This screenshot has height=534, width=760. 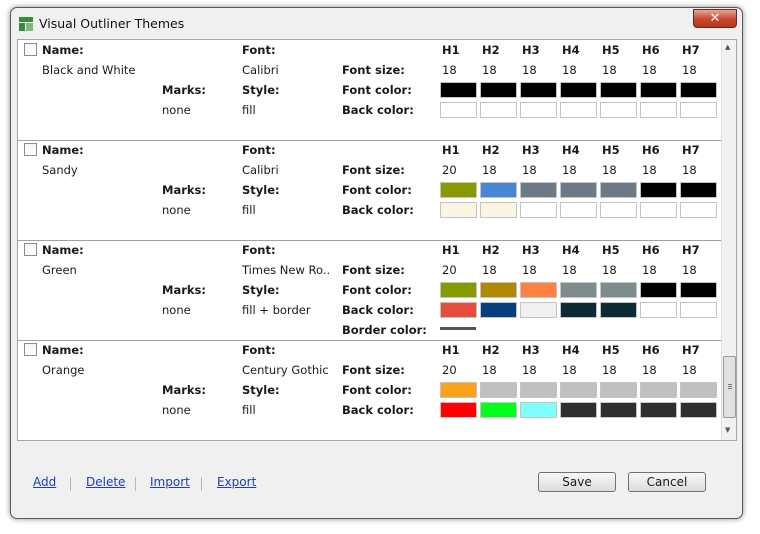 I want to click on close-button: ✕, so click(x=715, y=18).